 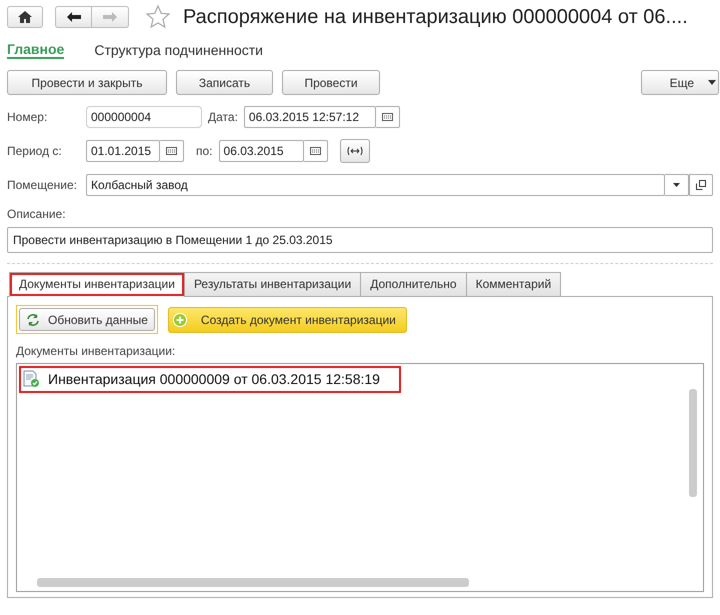 I want to click on item-text: Инвентаризация 000000009 от 06.03.2015 12:58:19, so click(x=214, y=379).